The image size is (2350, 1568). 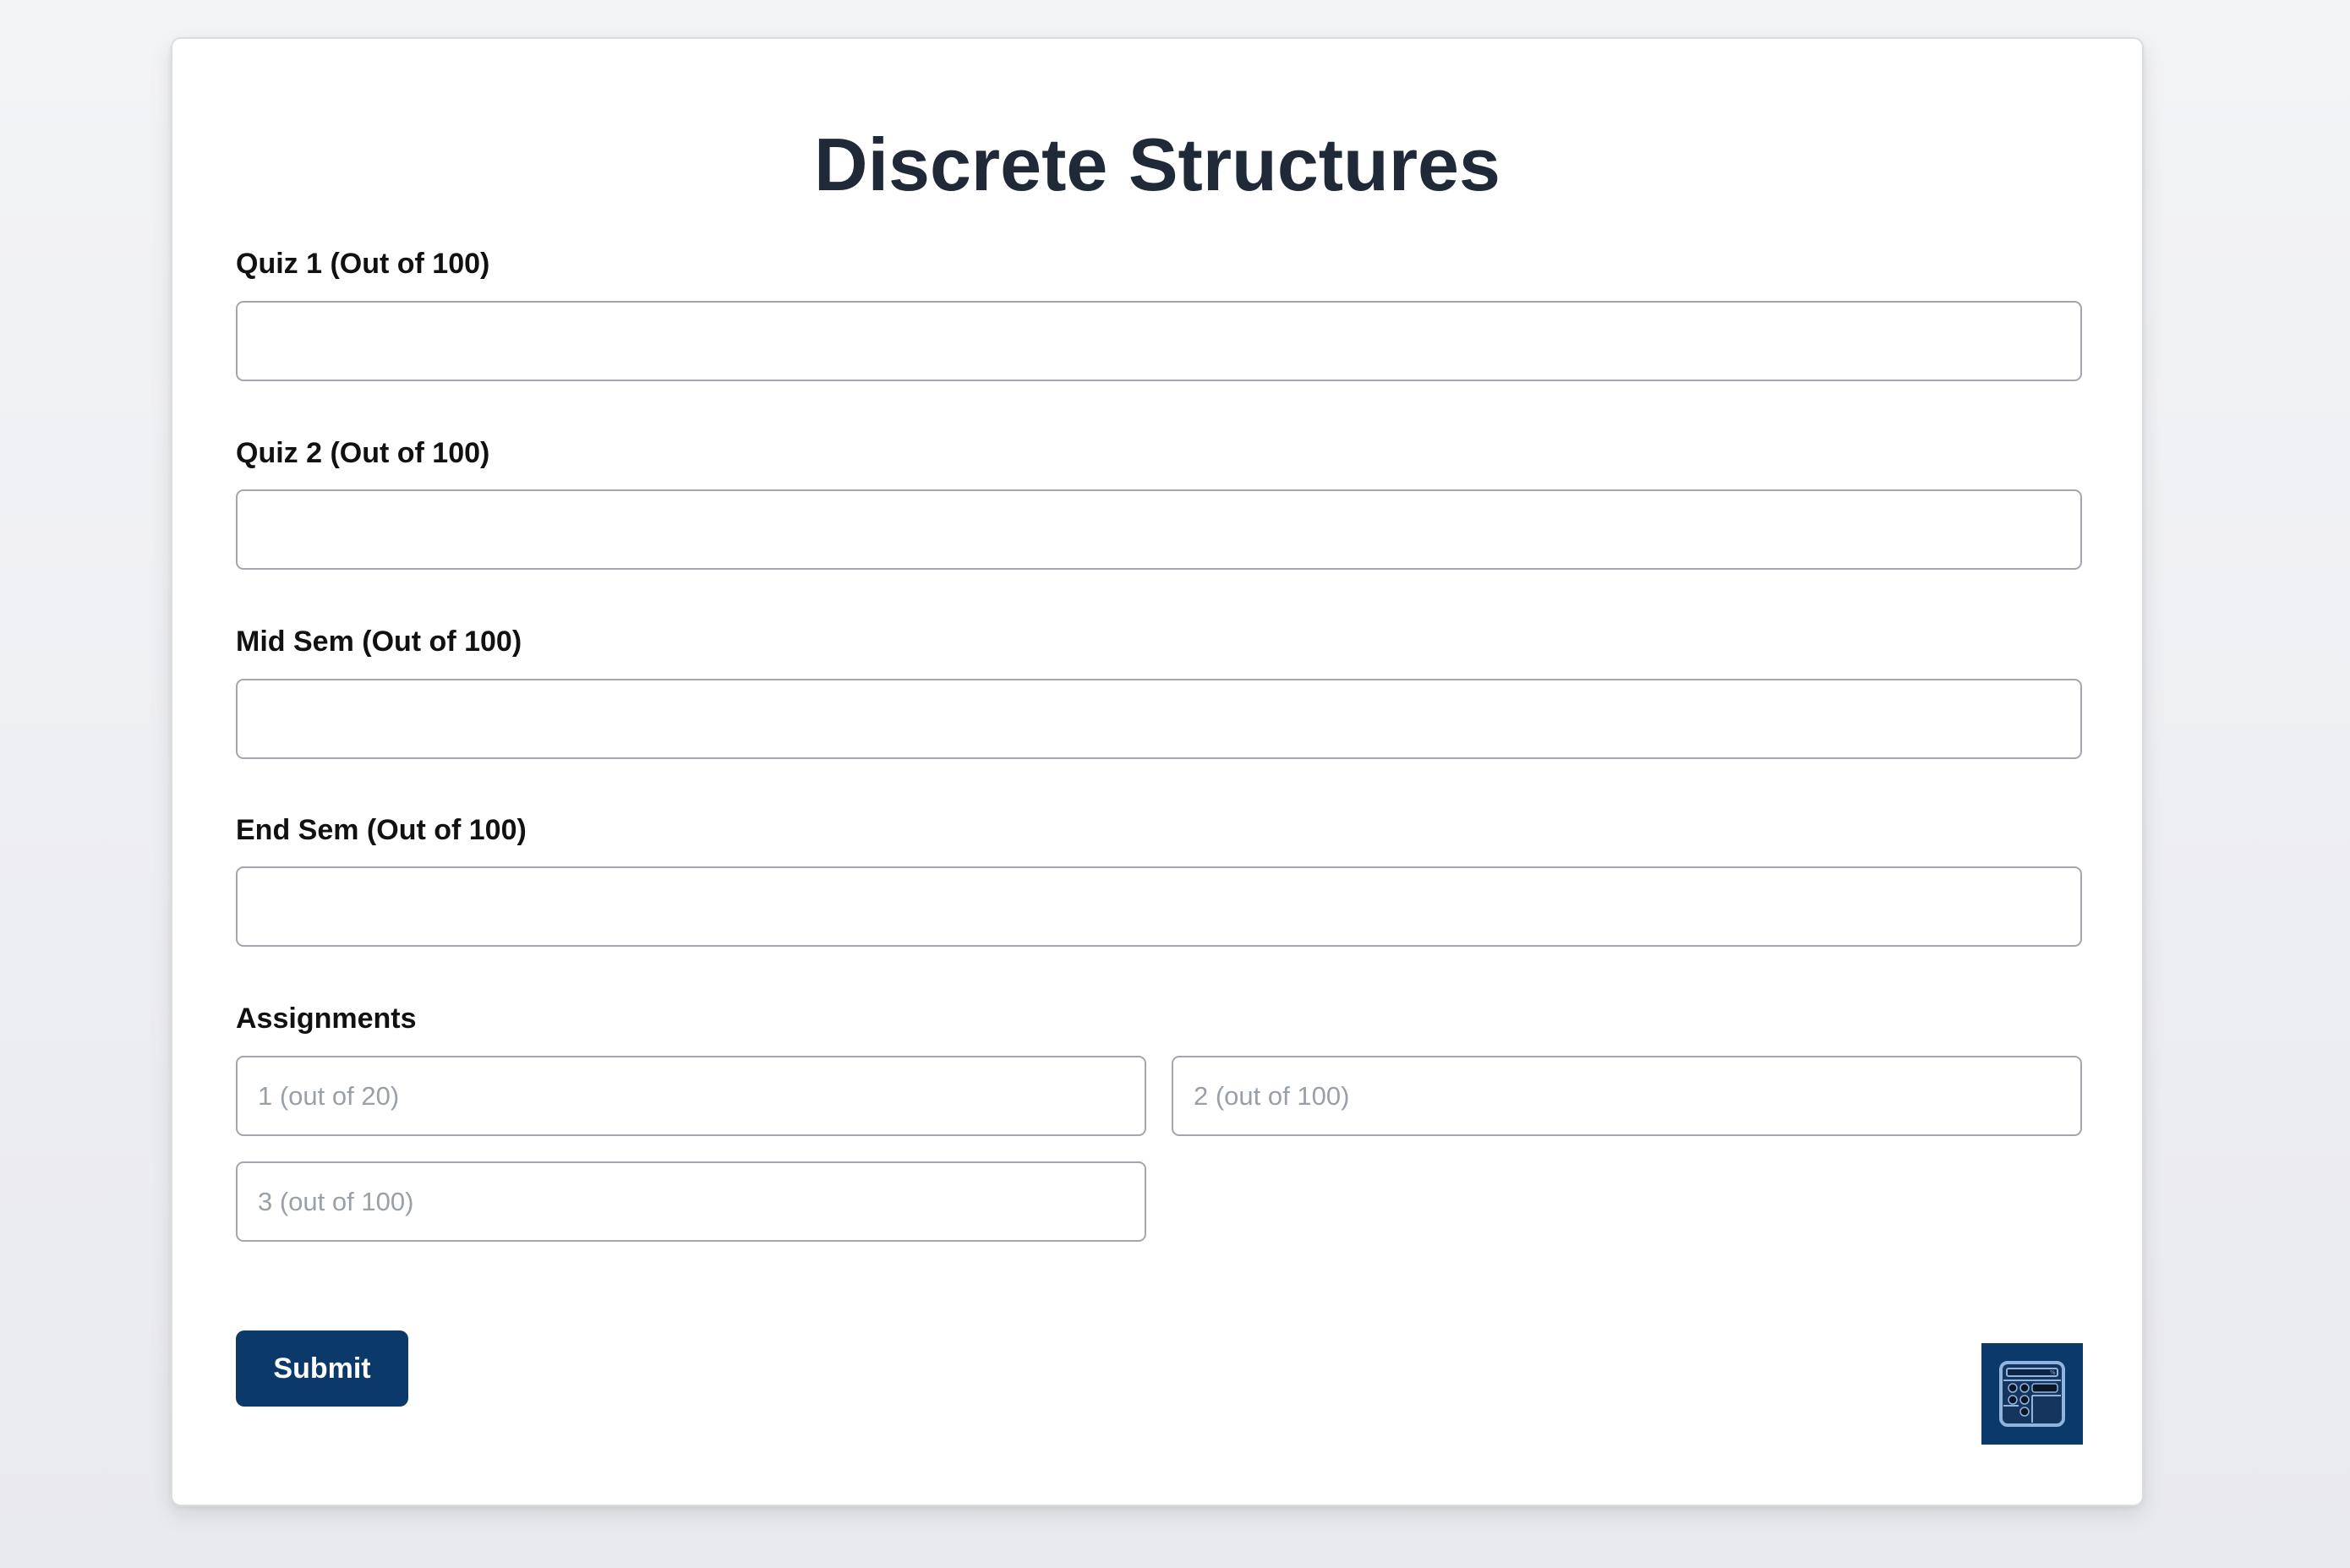 What do you see at coordinates (326, 1019) in the screenshot?
I see `assignments-label: Assignments` at bounding box center [326, 1019].